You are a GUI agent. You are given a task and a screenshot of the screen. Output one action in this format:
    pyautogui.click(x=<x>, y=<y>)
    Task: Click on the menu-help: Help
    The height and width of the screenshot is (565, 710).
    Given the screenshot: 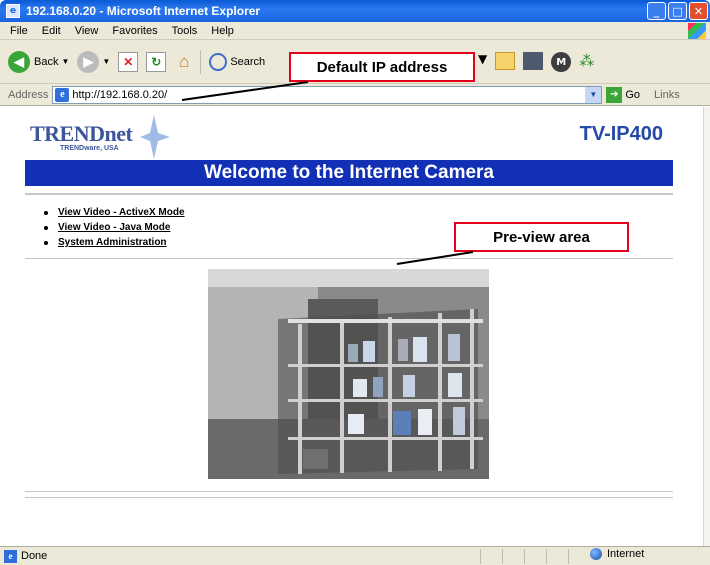 What is the action you would take?
    pyautogui.click(x=222, y=31)
    